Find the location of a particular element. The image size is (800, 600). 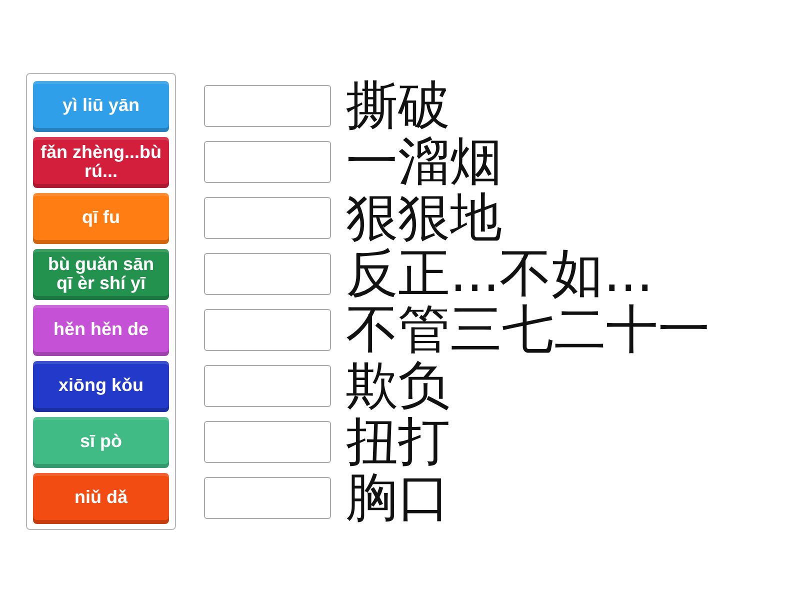

word-tile: sī pò is located at coordinates (101, 442).